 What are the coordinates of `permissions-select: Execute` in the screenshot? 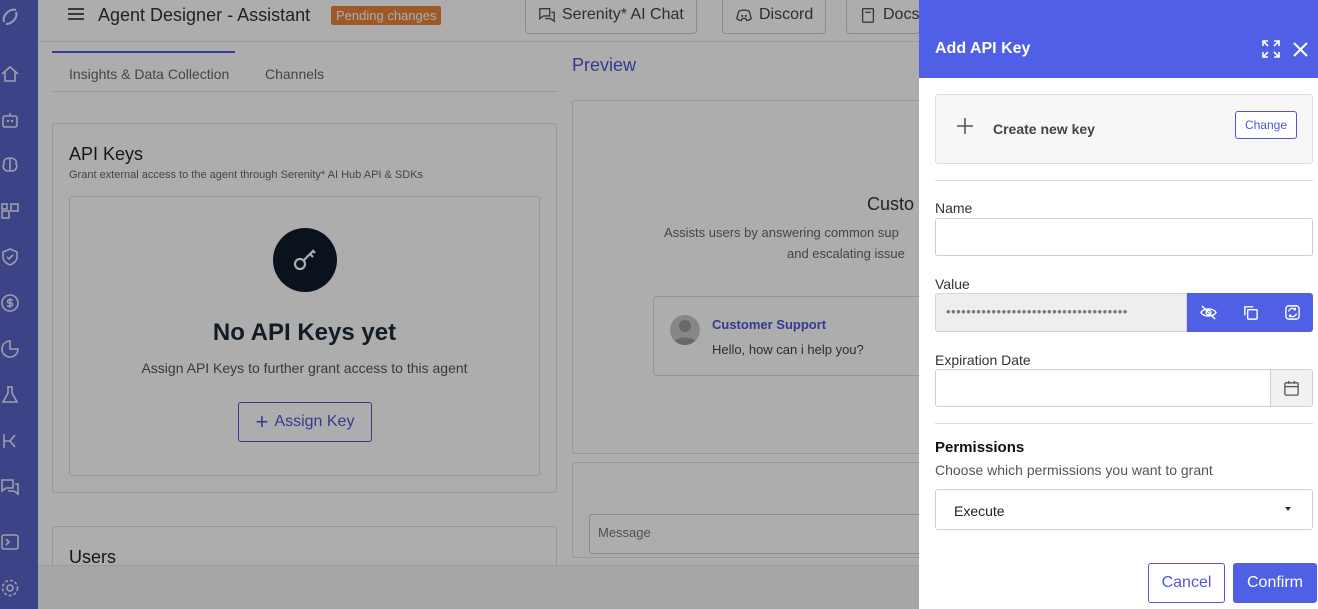 It's located at (1124, 509).